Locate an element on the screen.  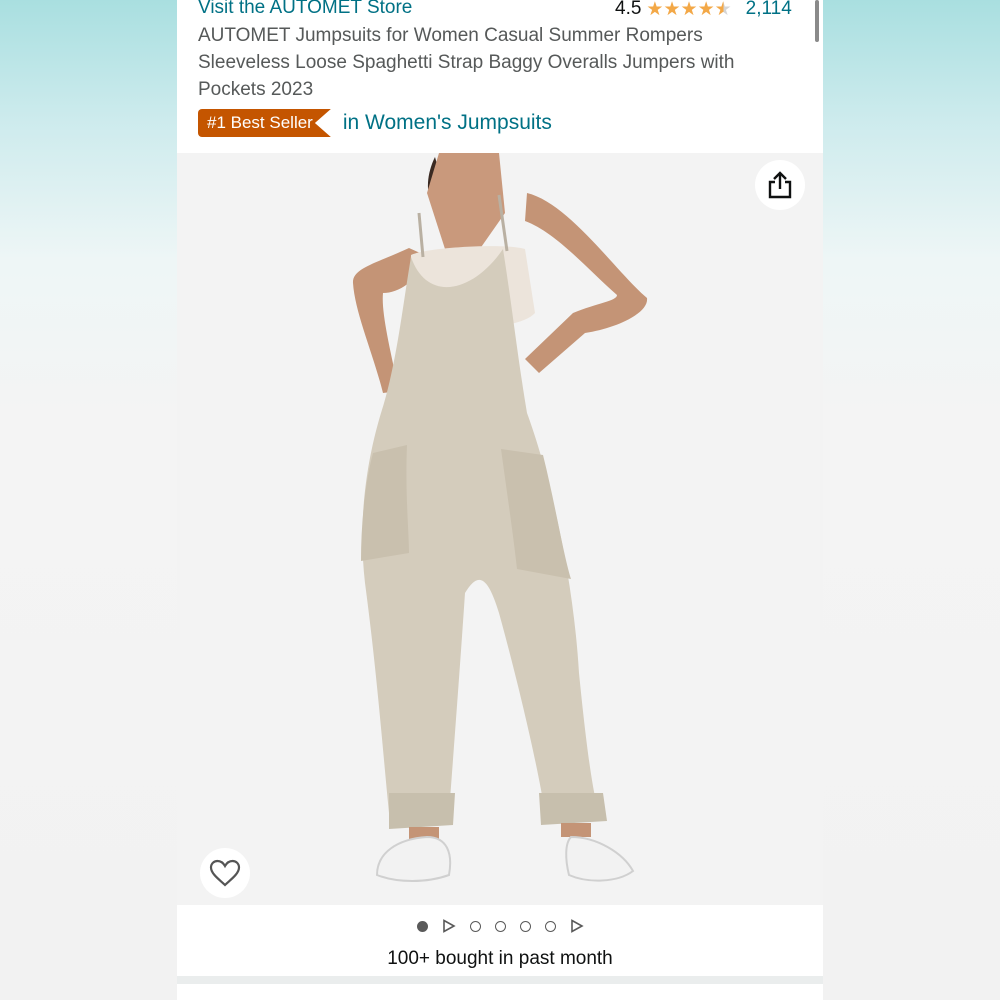
rating-count-link: 2,114 is located at coordinates (769, 10).